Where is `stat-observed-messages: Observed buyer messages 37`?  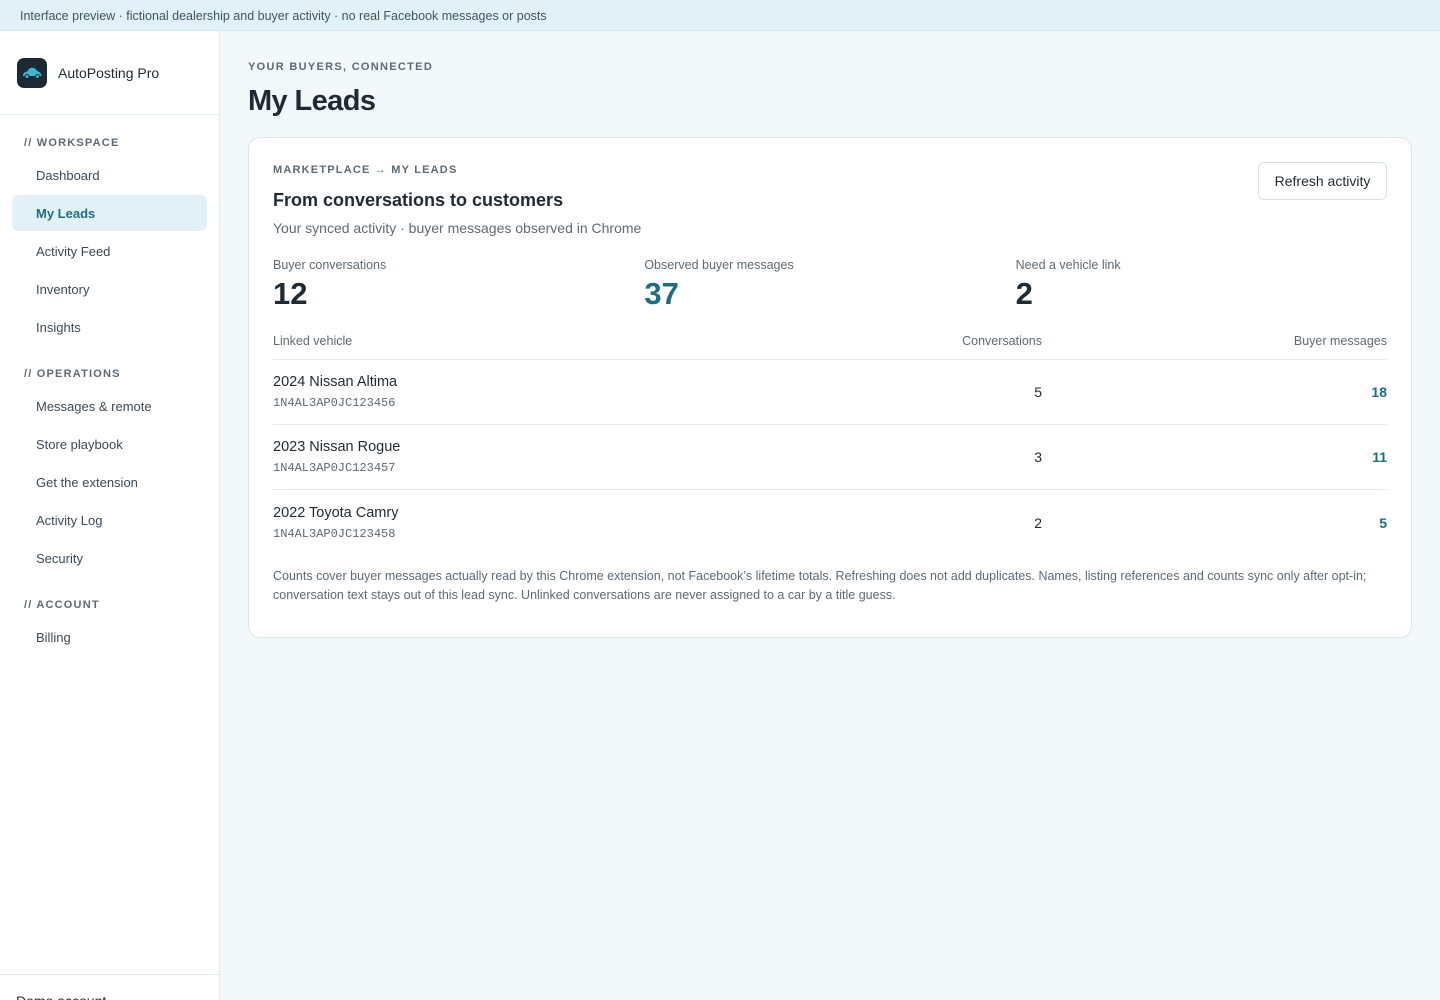 stat-observed-messages: Observed buyer messages 37 is located at coordinates (829, 285).